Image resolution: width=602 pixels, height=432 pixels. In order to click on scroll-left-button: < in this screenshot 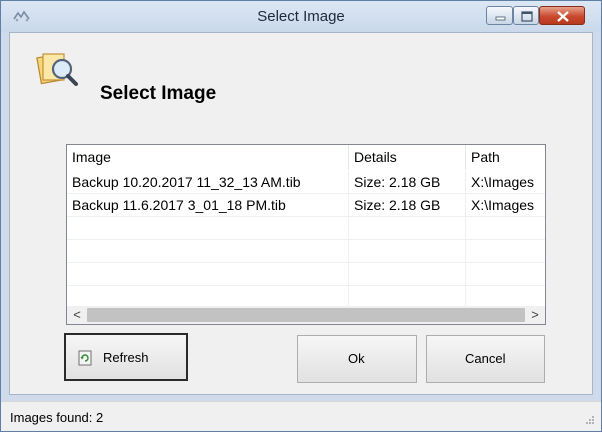, I will do `click(77, 315)`.